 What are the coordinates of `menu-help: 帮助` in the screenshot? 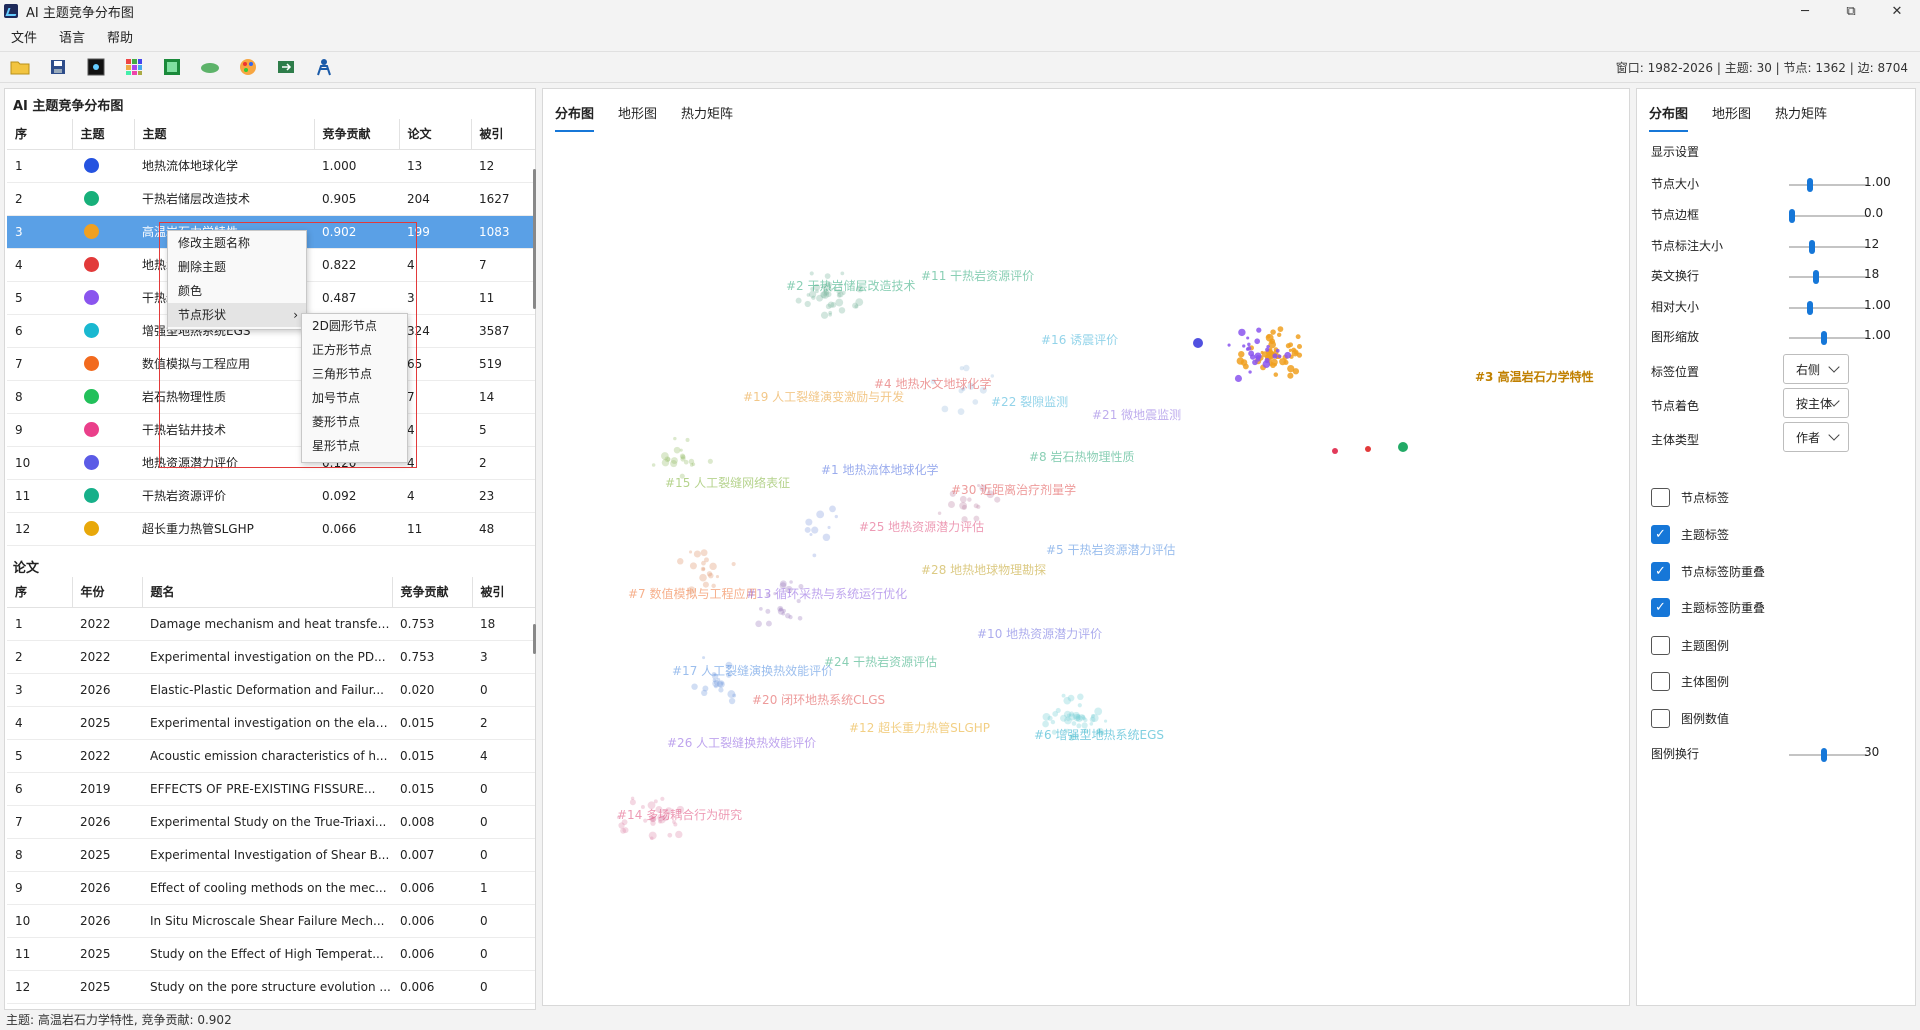 It's located at (120, 36).